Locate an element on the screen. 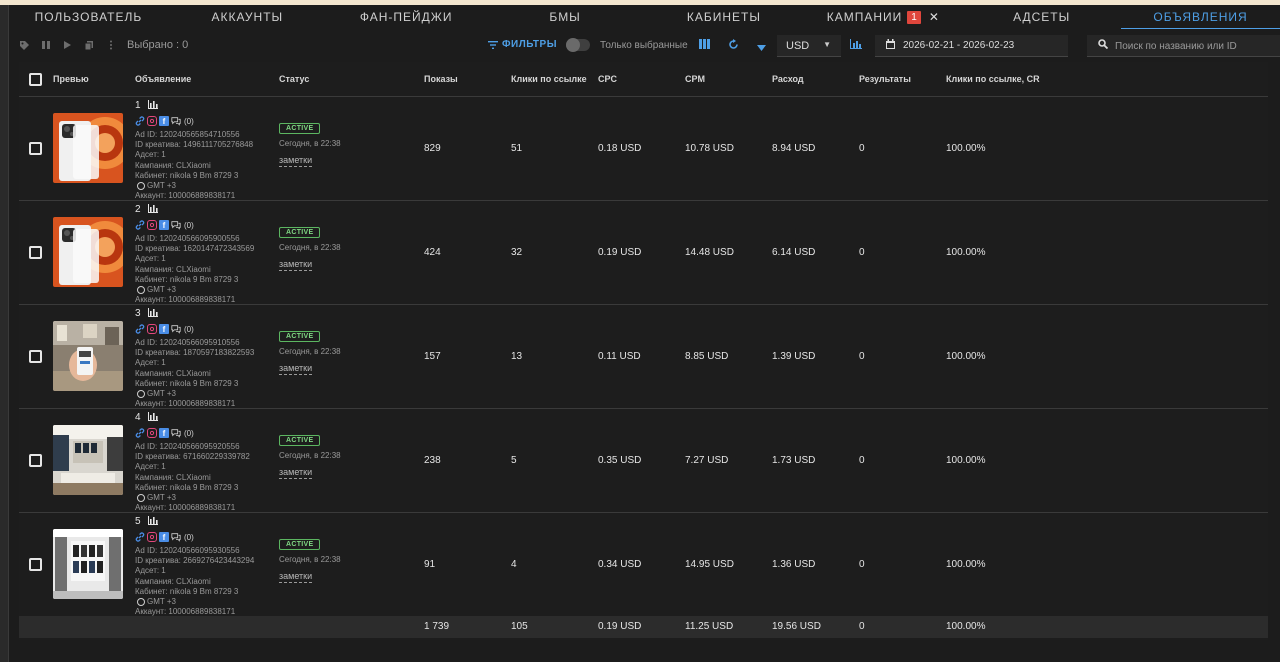 The width and height of the screenshot is (1280, 662). tab-label: Адсеты is located at coordinates (1042, 17).